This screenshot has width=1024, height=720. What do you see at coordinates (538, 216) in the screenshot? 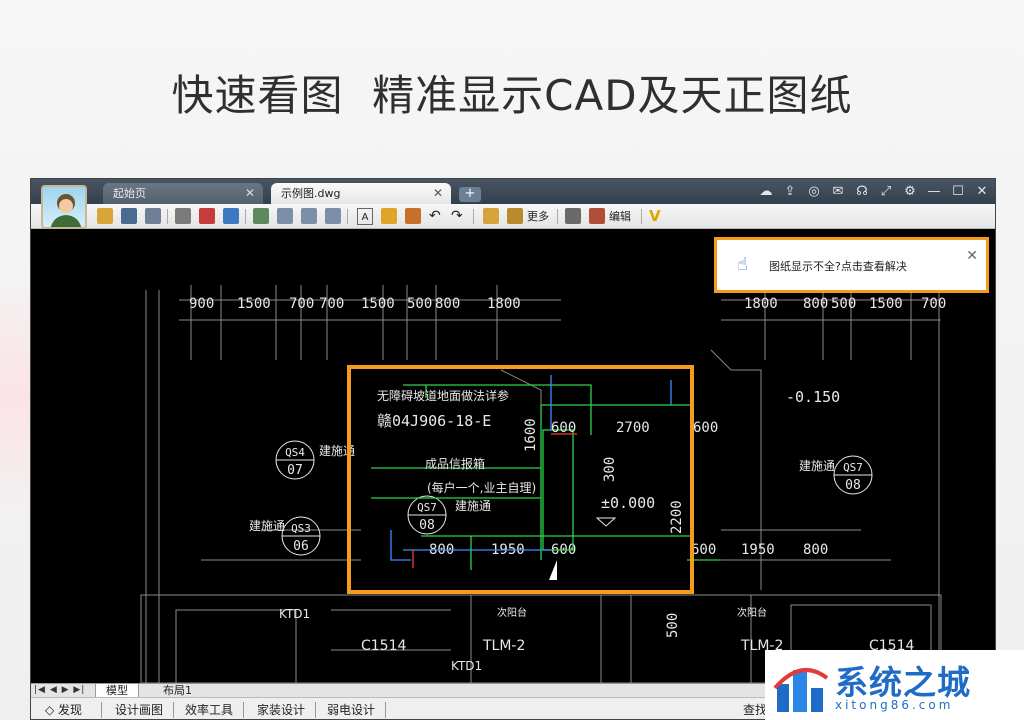
I see `more-button: 更多` at bounding box center [538, 216].